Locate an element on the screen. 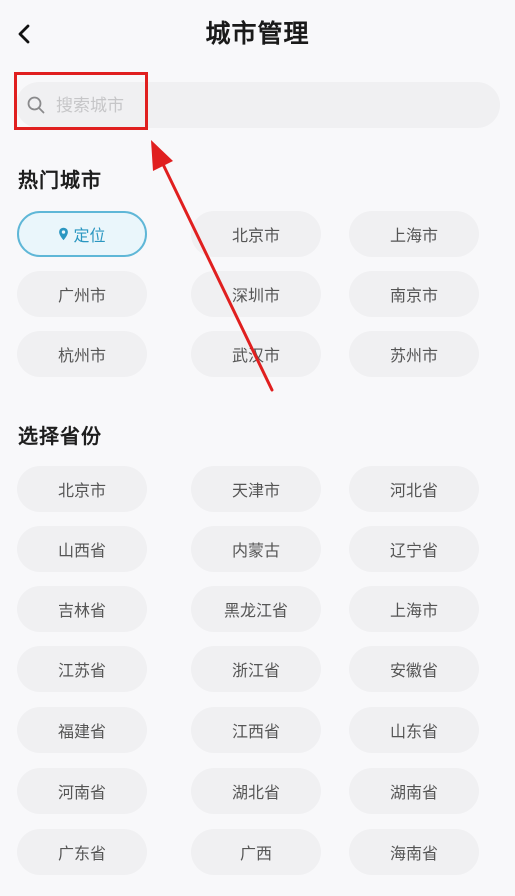  province-chip: 海南省 is located at coordinates (414, 852).